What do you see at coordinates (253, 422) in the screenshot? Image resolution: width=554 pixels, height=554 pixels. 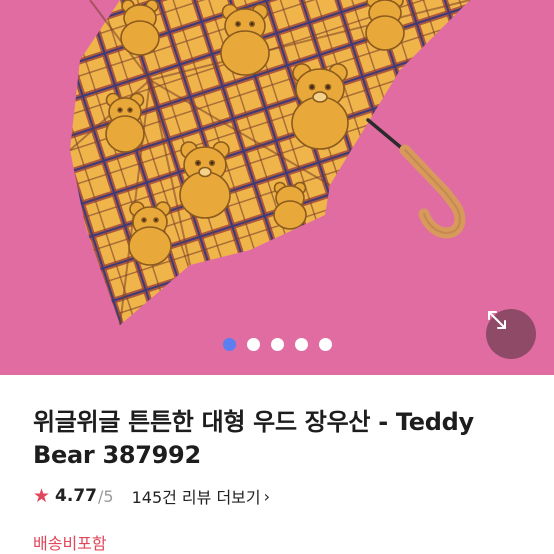 I see `product-title-line: 위글위글 튼튼한 대형 우드 장우산 - Teddy` at bounding box center [253, 422].